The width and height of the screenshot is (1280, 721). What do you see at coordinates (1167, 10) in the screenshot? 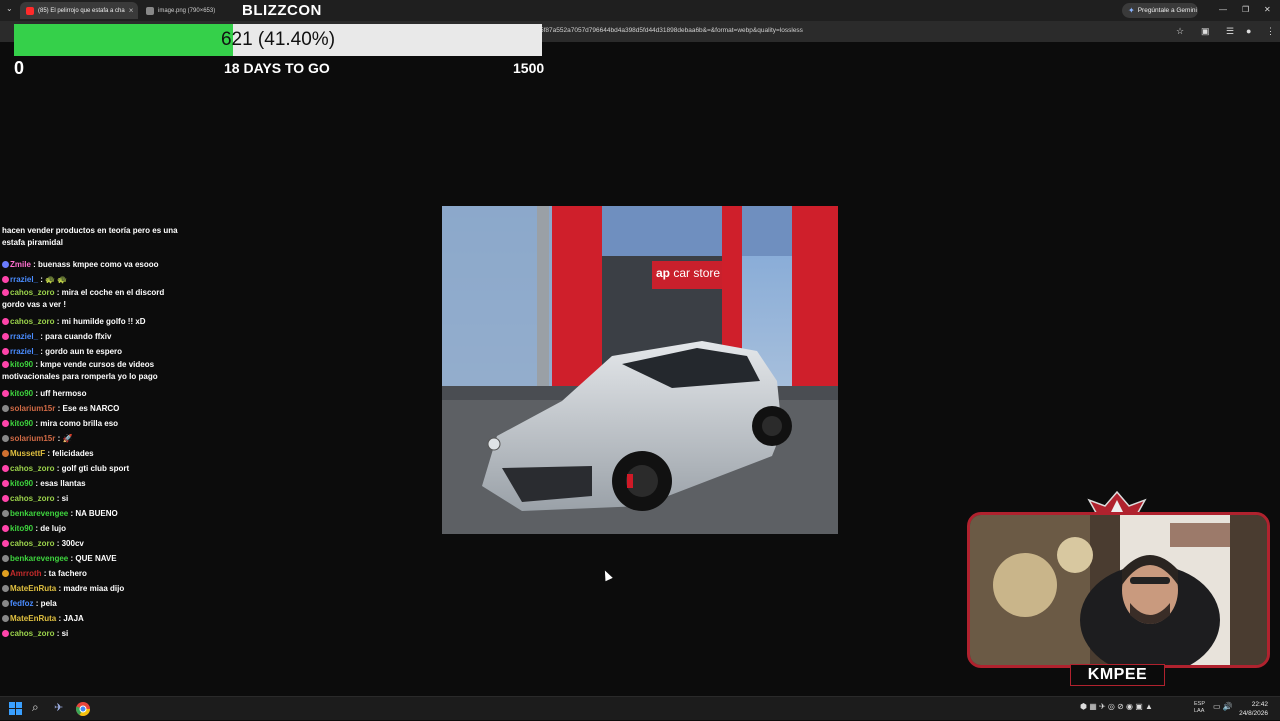
I see `gemini-label: Pregúntale a Gemini` at bounding box center [1167, 10].